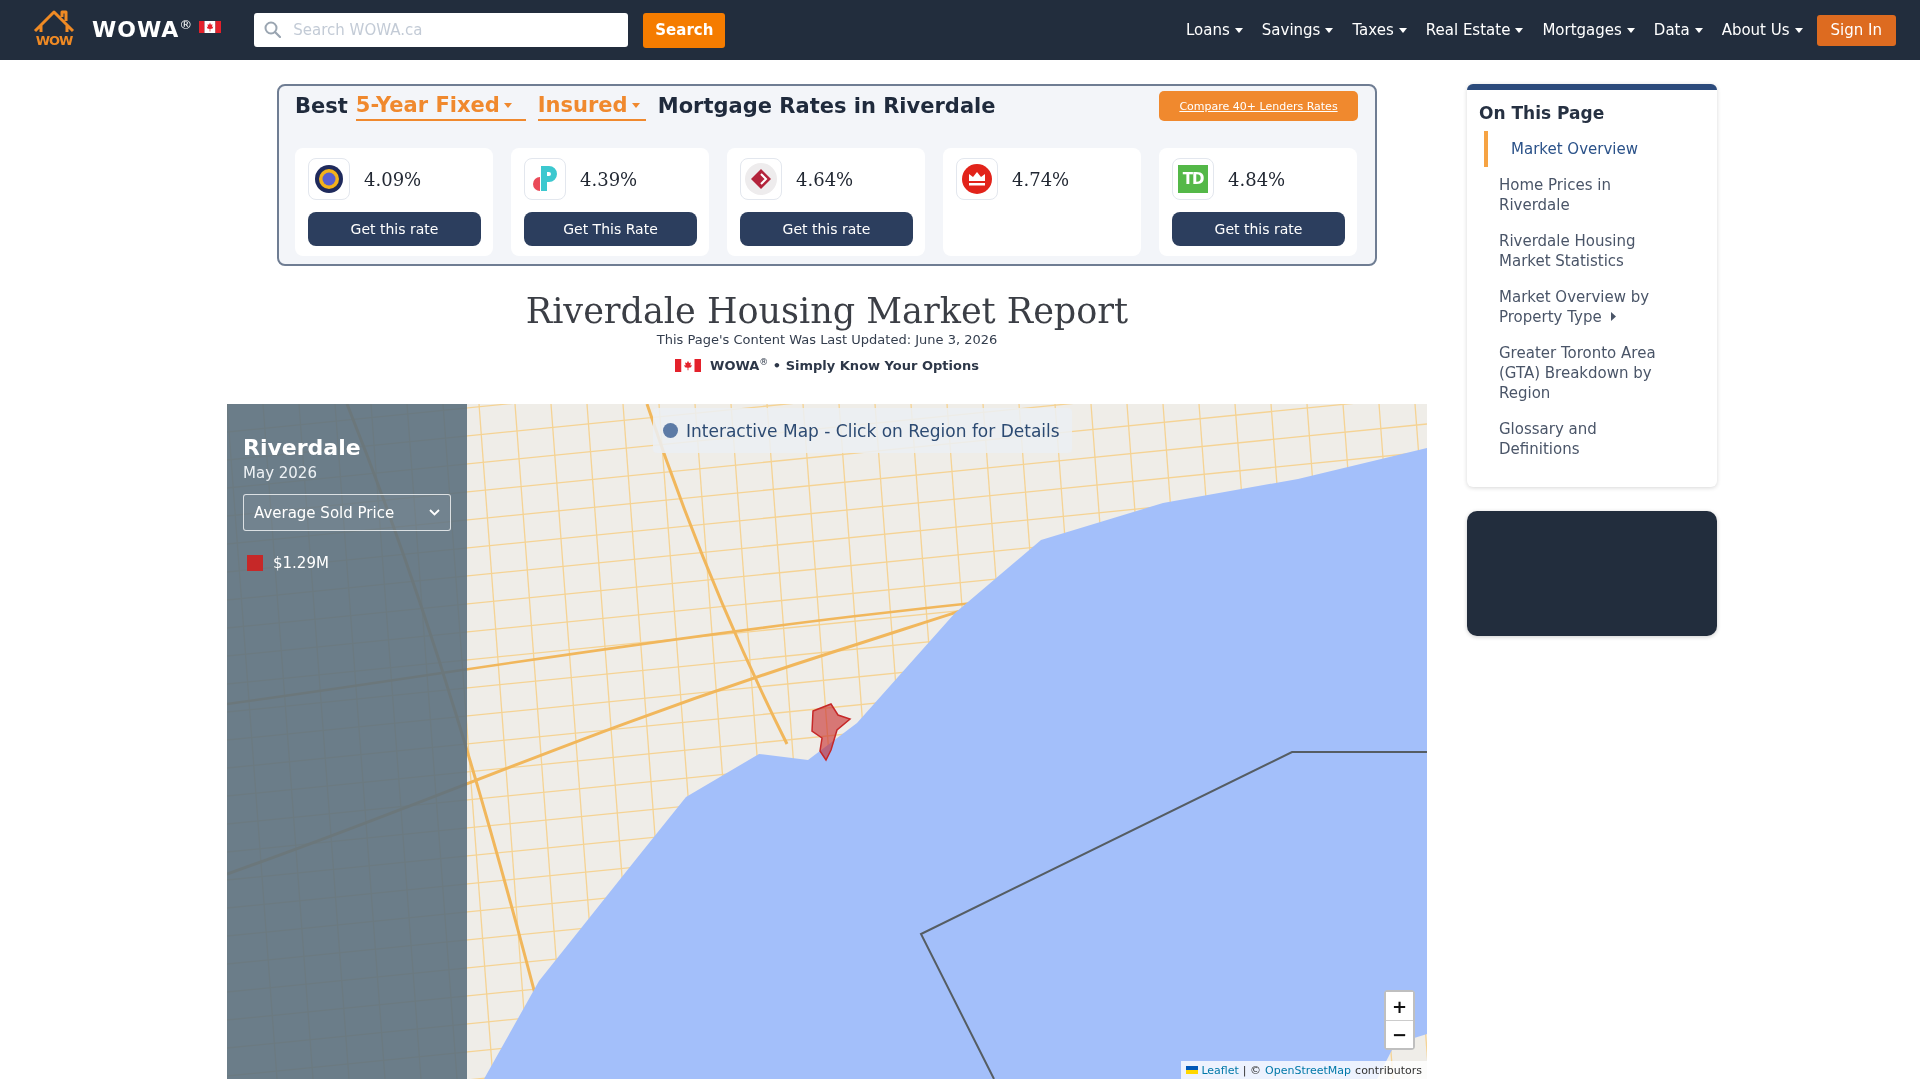 This screenshot has height=1080, width=1920. Describe the element at coordinates (1542, 113) in the screenshot. I see `toc-title: On This Page` at that location.